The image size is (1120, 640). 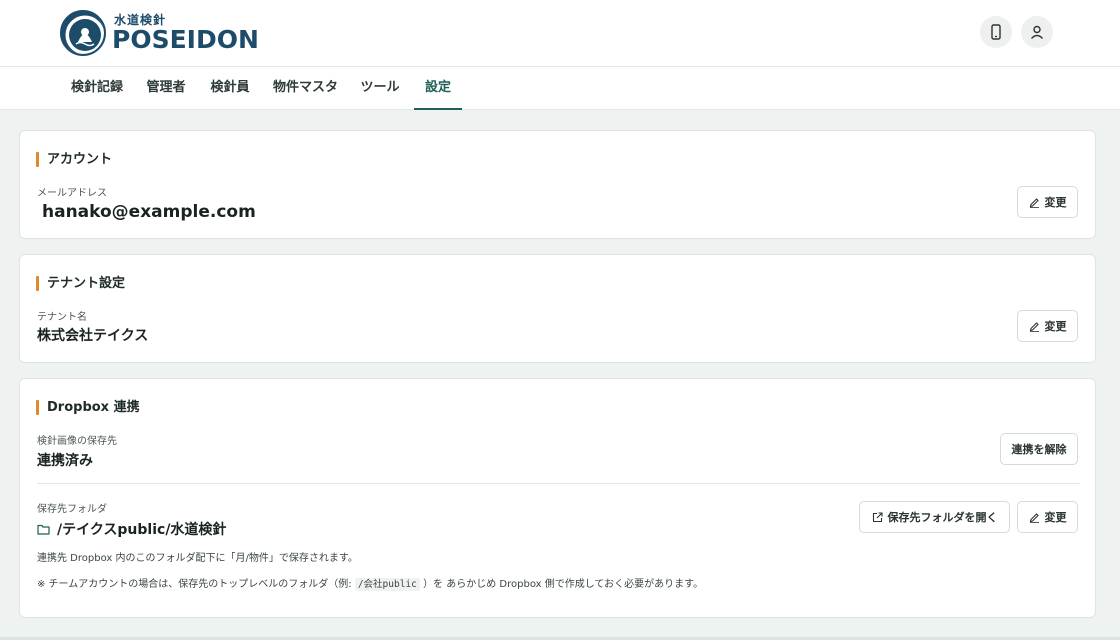 What do you see at coordinates (387, 584) in the screenshot?
I see `example-folder-code: /会社public` at bounding box center [387, 584].